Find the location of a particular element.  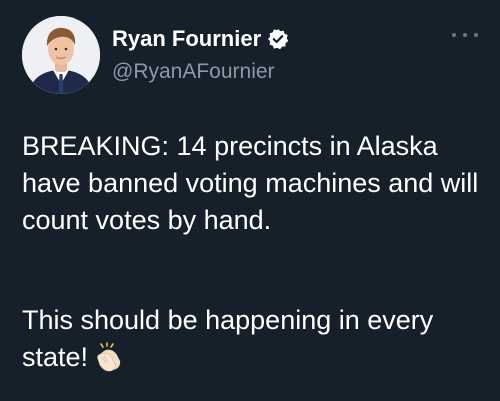

author-handle: @RyanAFournier is located at coordinates (193, 72).